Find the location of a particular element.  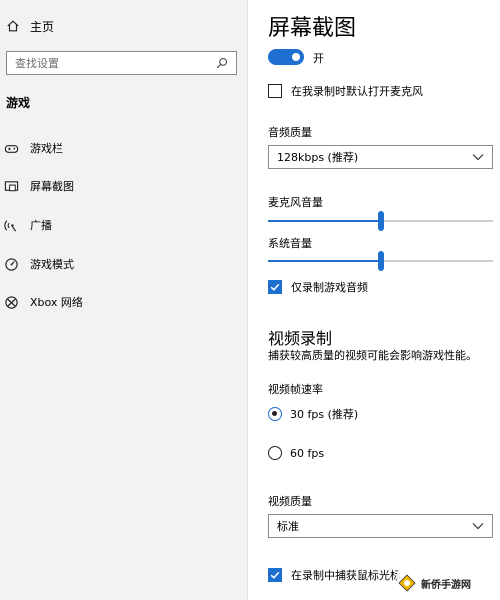

audio-quality-value: 128kbps (推荐) is located at coordinates (318, 157).